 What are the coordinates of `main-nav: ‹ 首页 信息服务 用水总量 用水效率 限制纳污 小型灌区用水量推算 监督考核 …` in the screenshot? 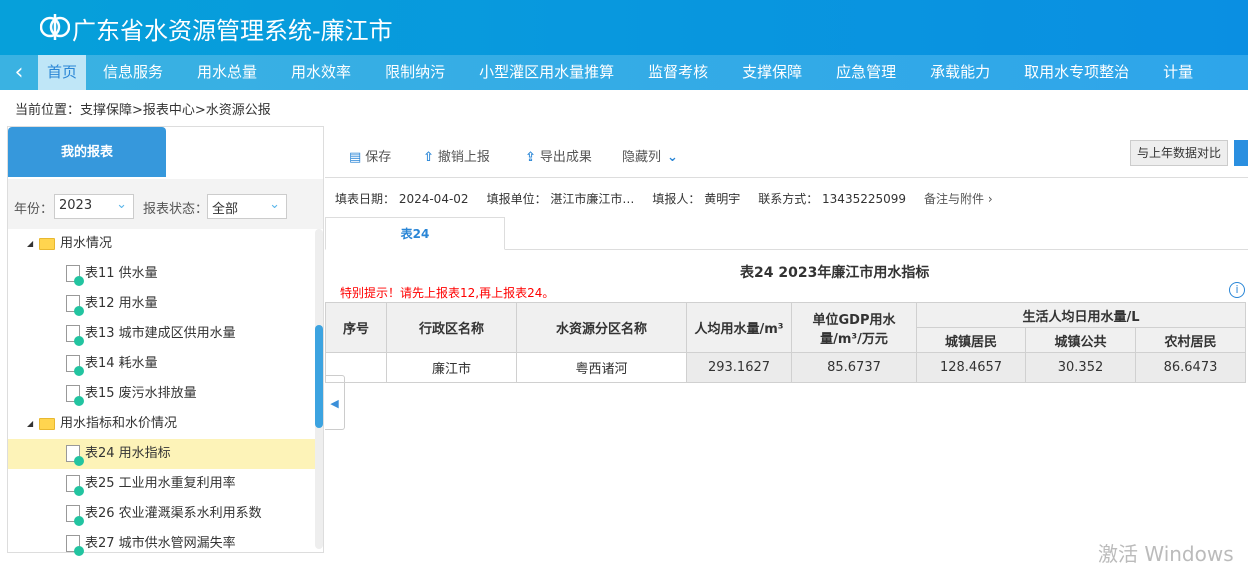 It's located at (624, 72).